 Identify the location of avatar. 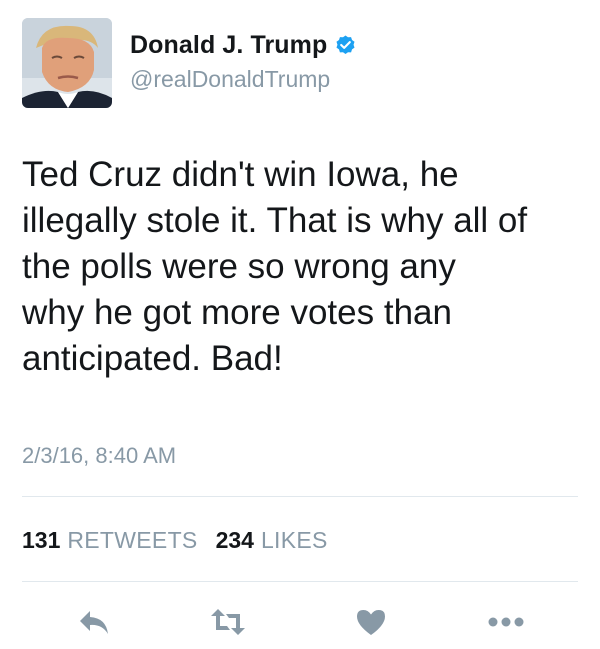
(67, 63).